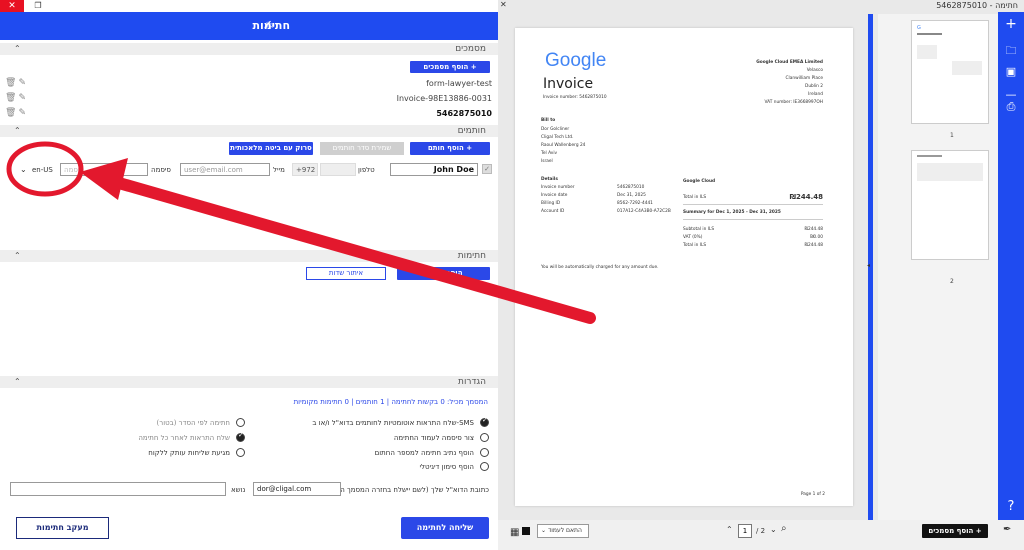 This screenshot has width=1024, height=550. Describe the element at coordinates (351, 249) in the screenshot. I see `pointer-arrow-shaft` at that location.